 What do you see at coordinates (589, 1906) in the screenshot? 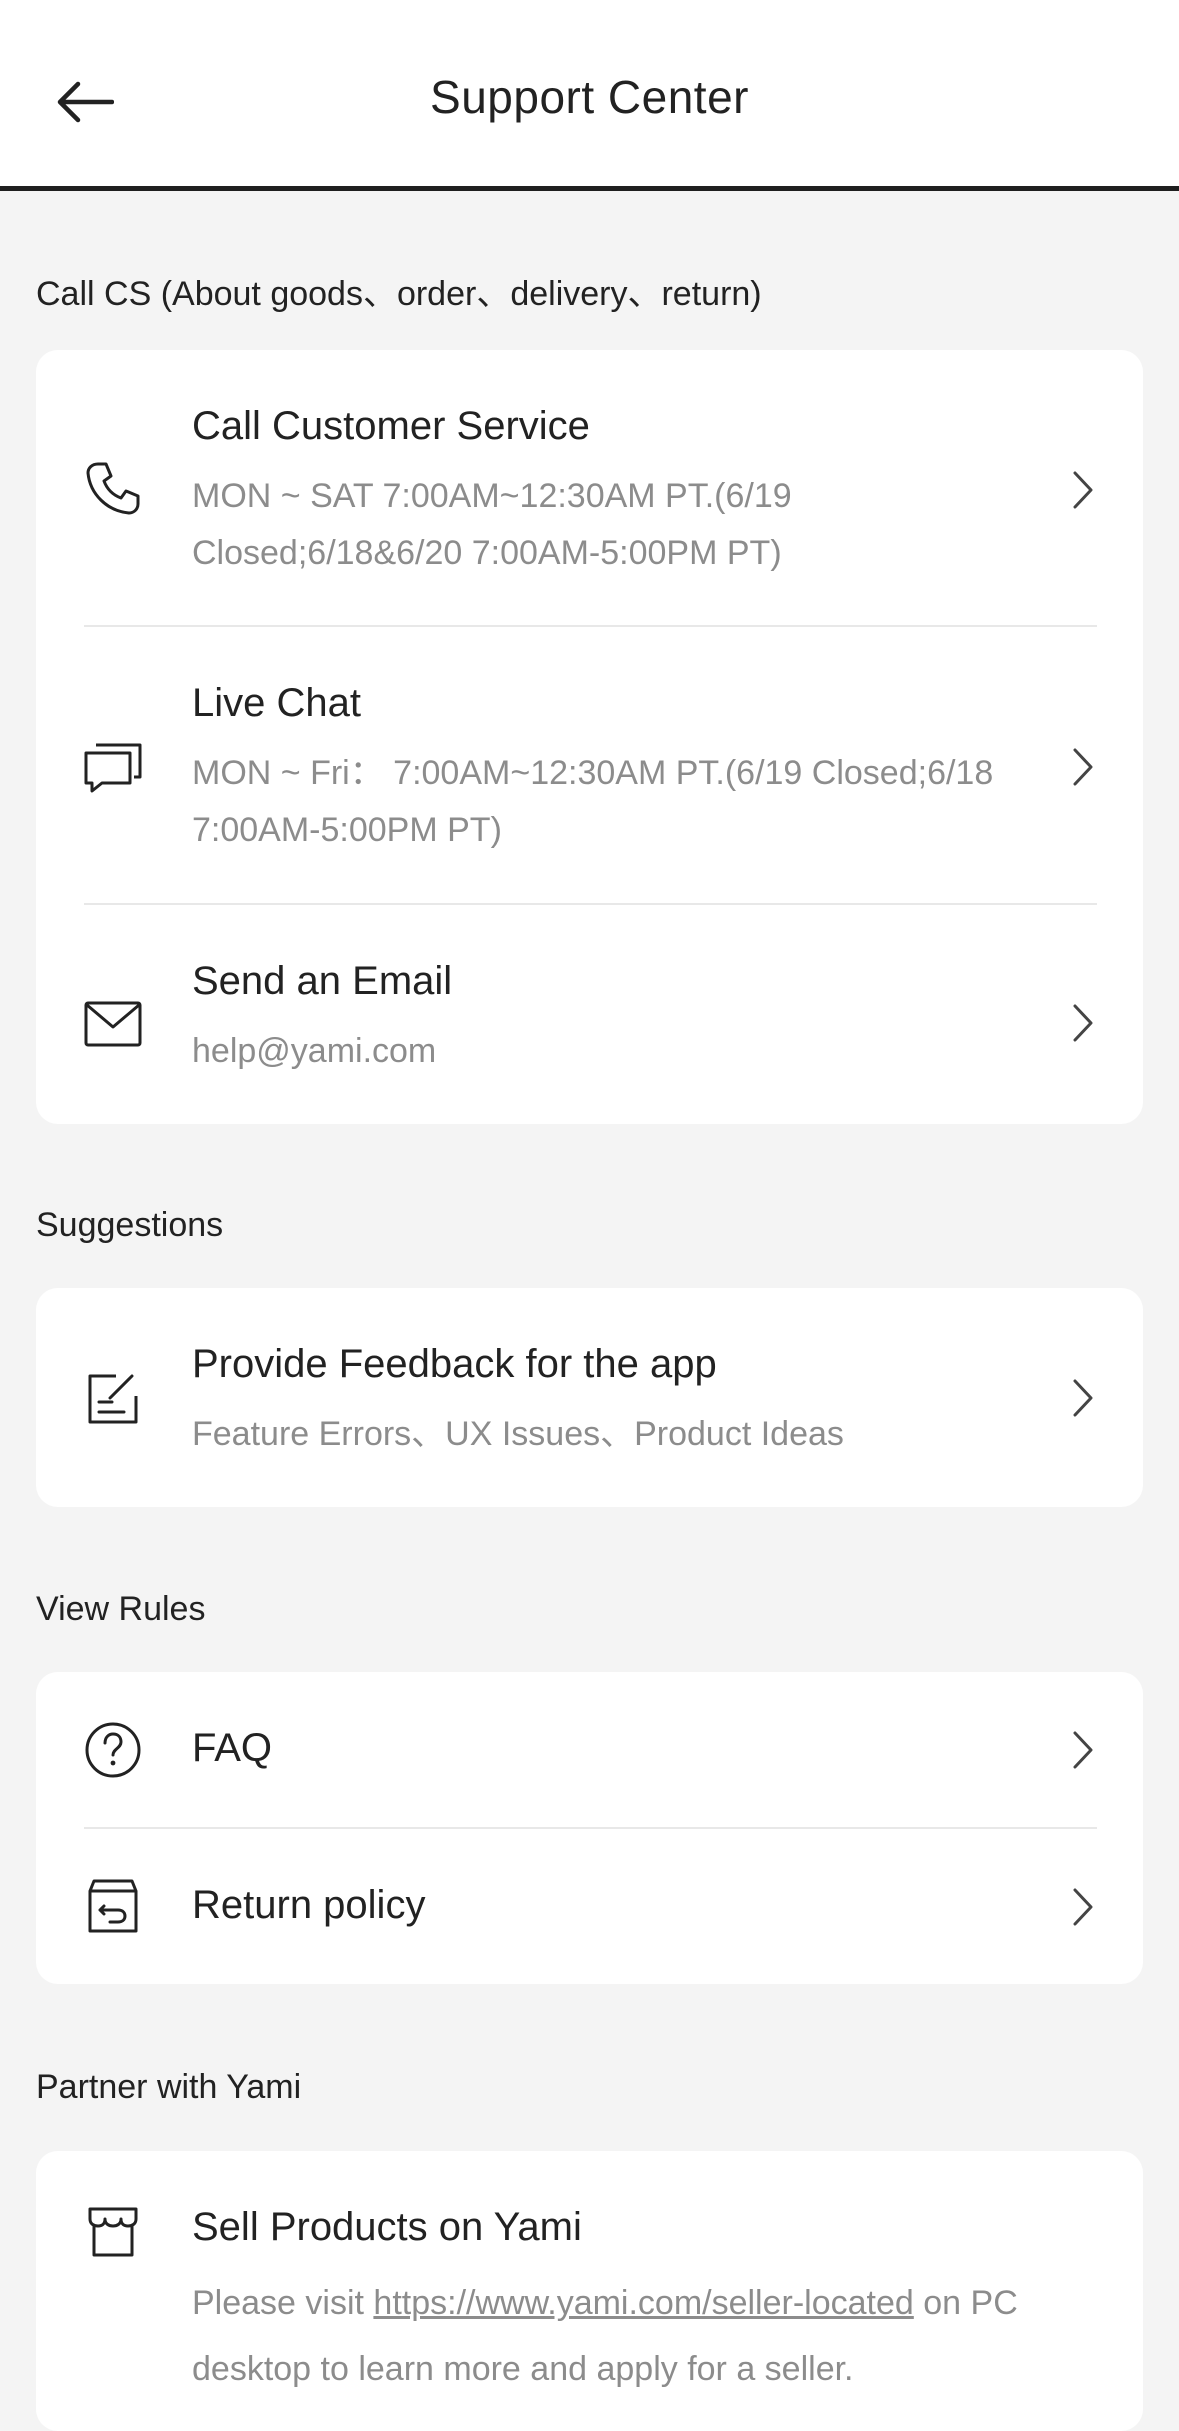
I see `return-policy-row: Return policy` at bounding box center [589, 1906].